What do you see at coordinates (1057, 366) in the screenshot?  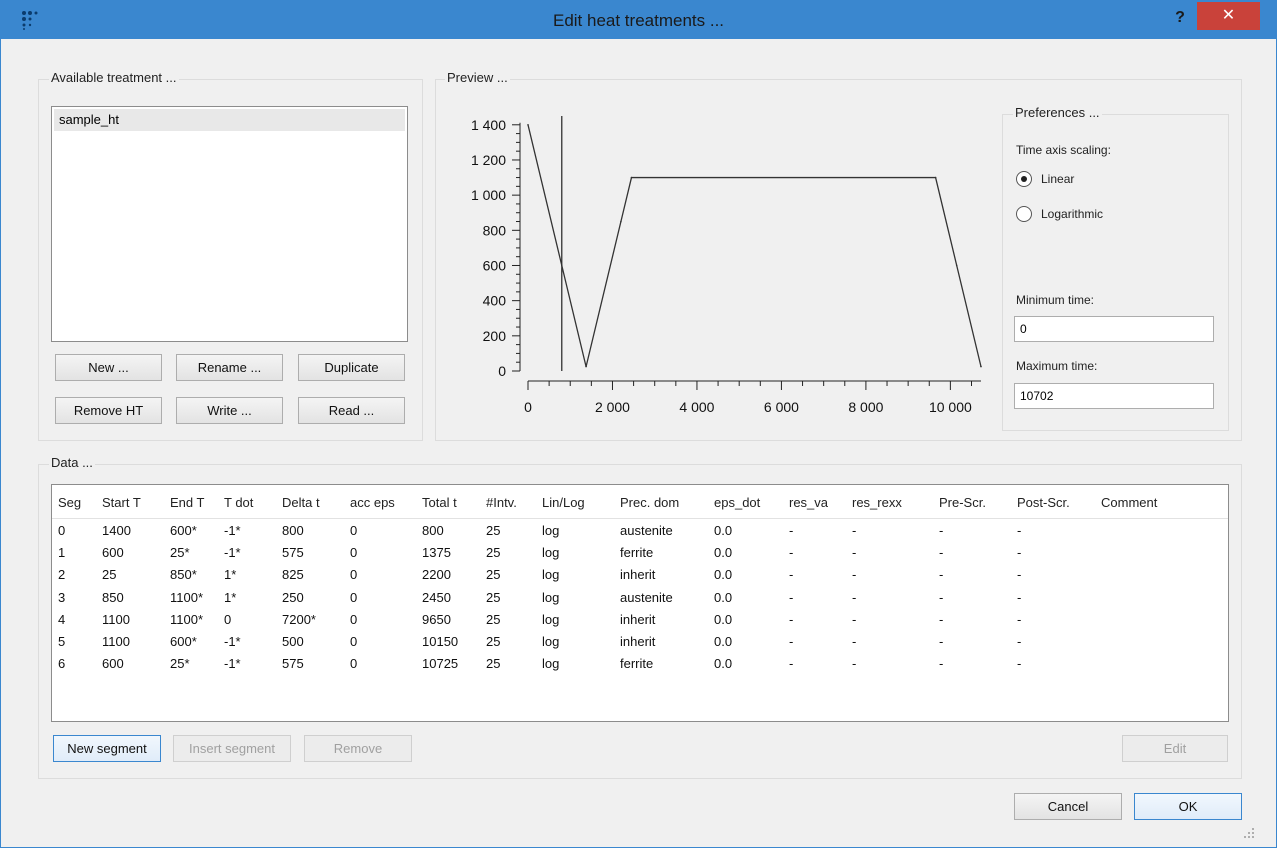 I see `max-time-label: Maximum time:` at bounding box center [1057, 366].